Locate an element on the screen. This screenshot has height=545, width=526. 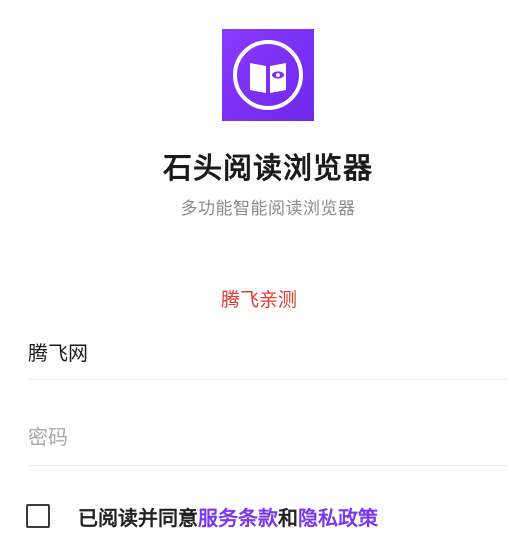
open-book-eye-icon is located at coordinates (268, 75).